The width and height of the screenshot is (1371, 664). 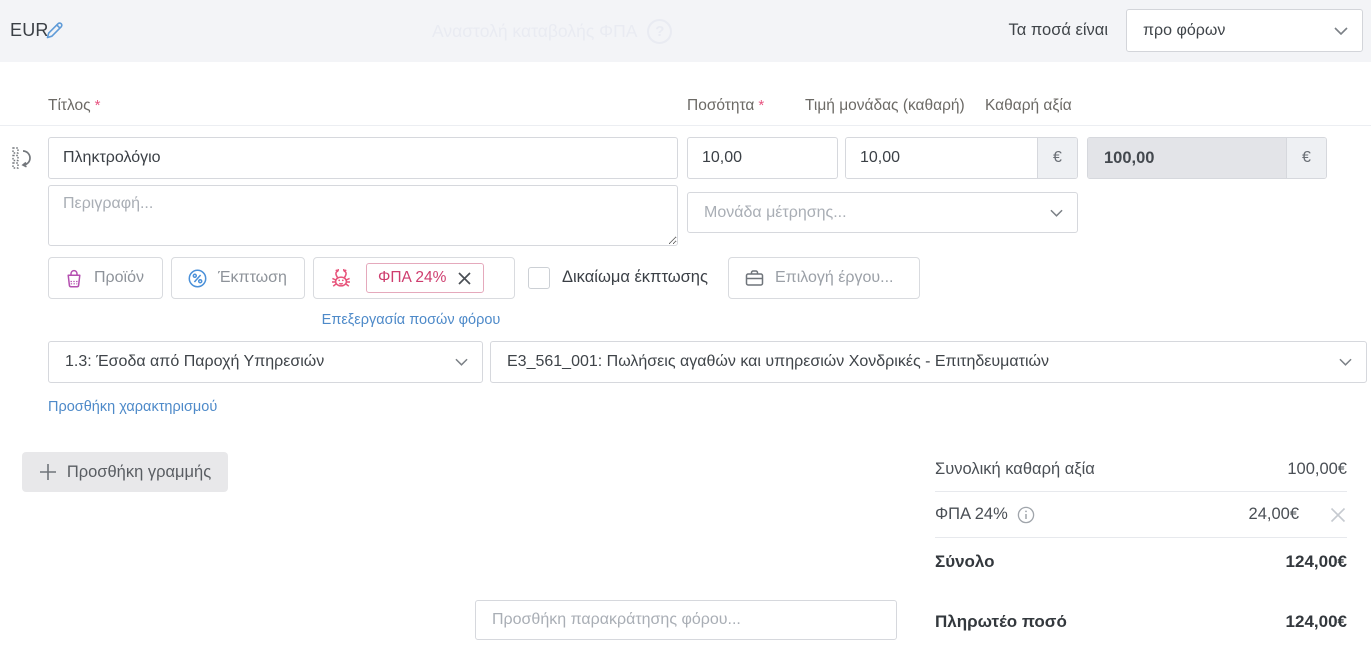 I want to click on net-value-field: 100,00 €, so click(x=1207, y=158).